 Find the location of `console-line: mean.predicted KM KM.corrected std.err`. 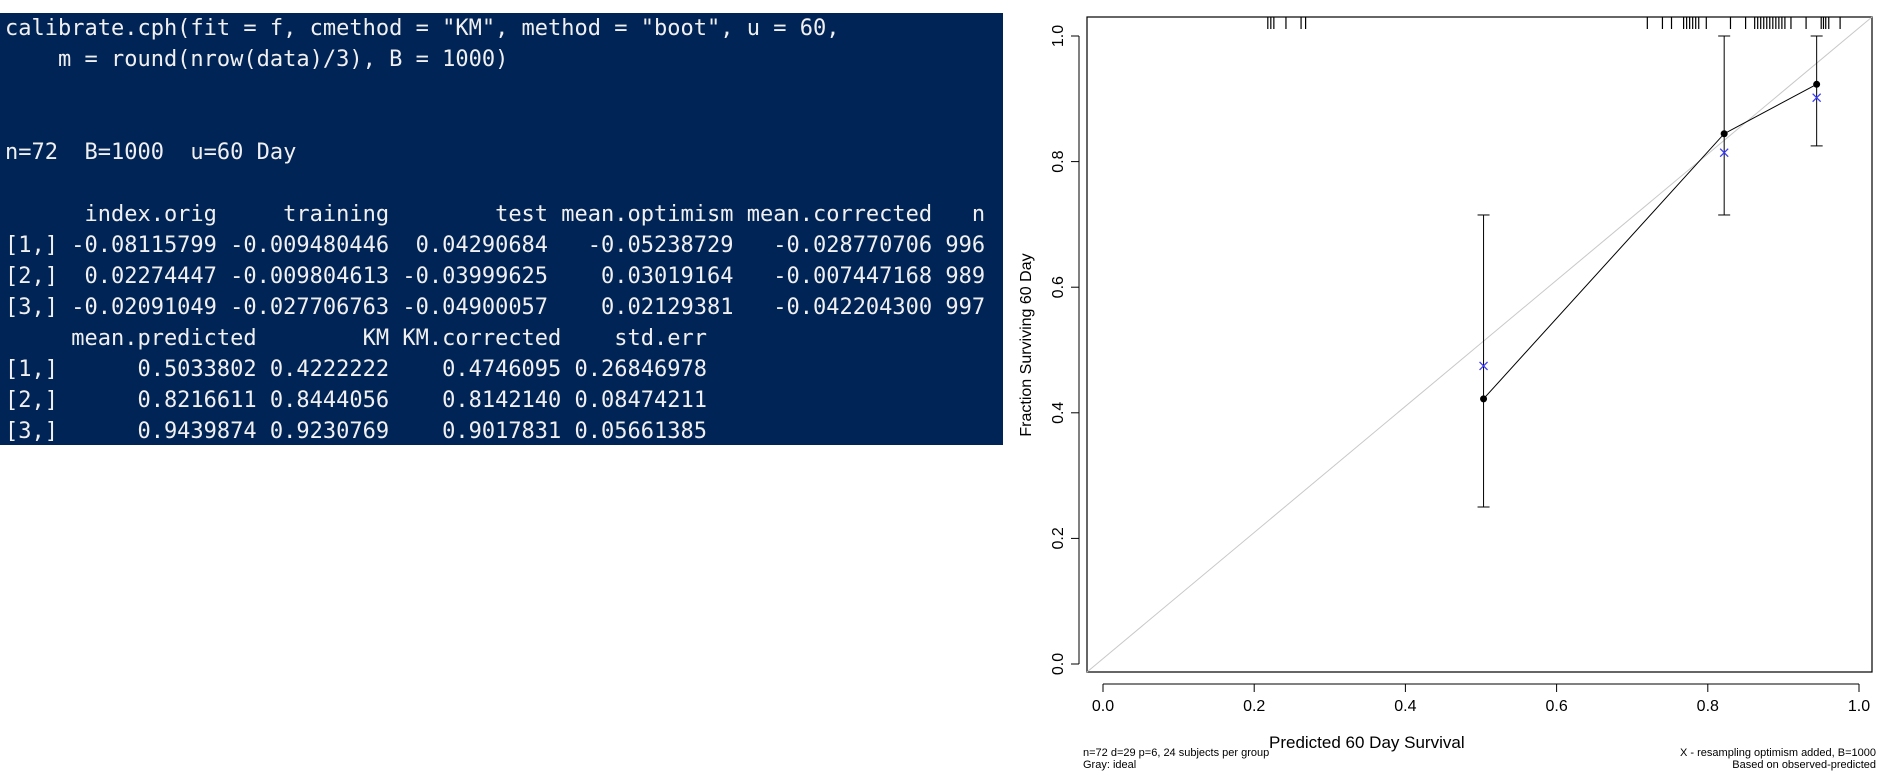

console-line: mean.predicted KM KM.corrected std.err is located at coordinates (356, 338).